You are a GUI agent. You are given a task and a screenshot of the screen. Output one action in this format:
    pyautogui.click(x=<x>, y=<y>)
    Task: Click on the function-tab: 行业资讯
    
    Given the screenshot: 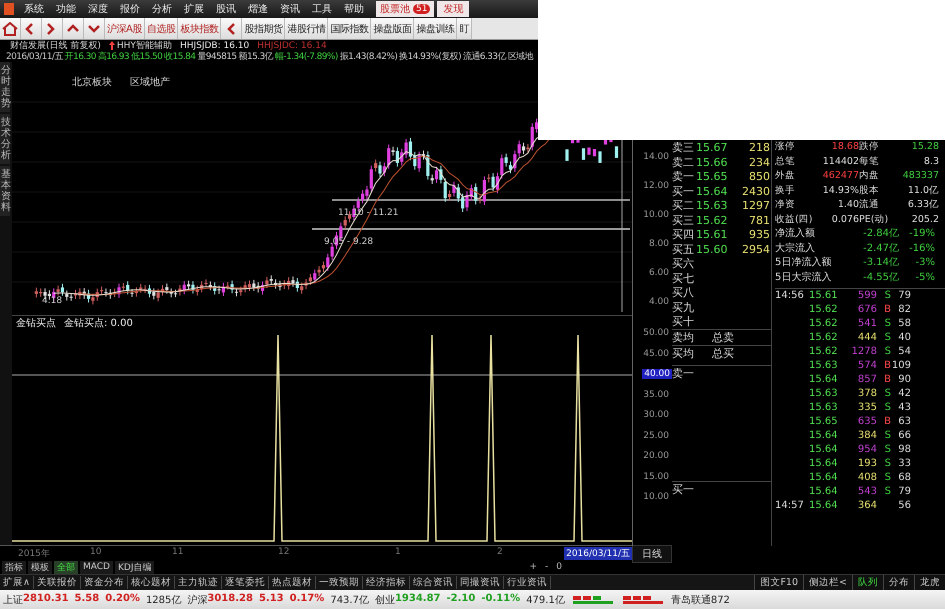 What is the action you would take?
    pyautogui.click(x=527, y=582)
    